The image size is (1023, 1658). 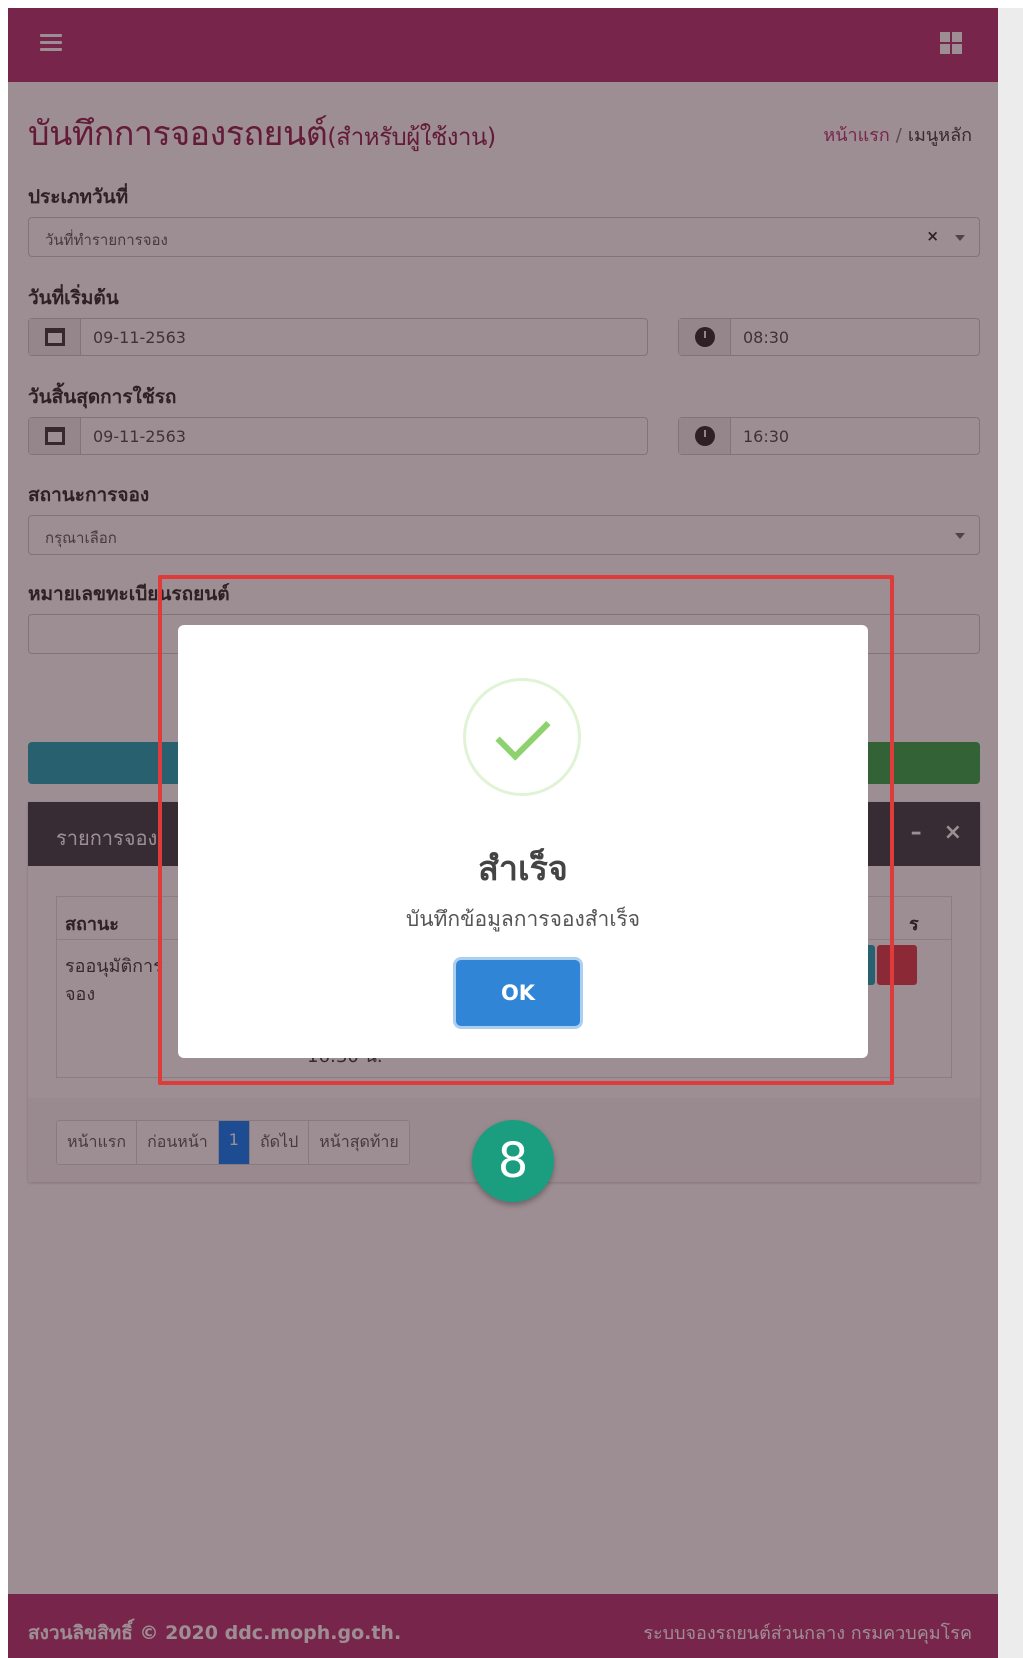 I want to click on page-edge, so click(x=1010, y=833).